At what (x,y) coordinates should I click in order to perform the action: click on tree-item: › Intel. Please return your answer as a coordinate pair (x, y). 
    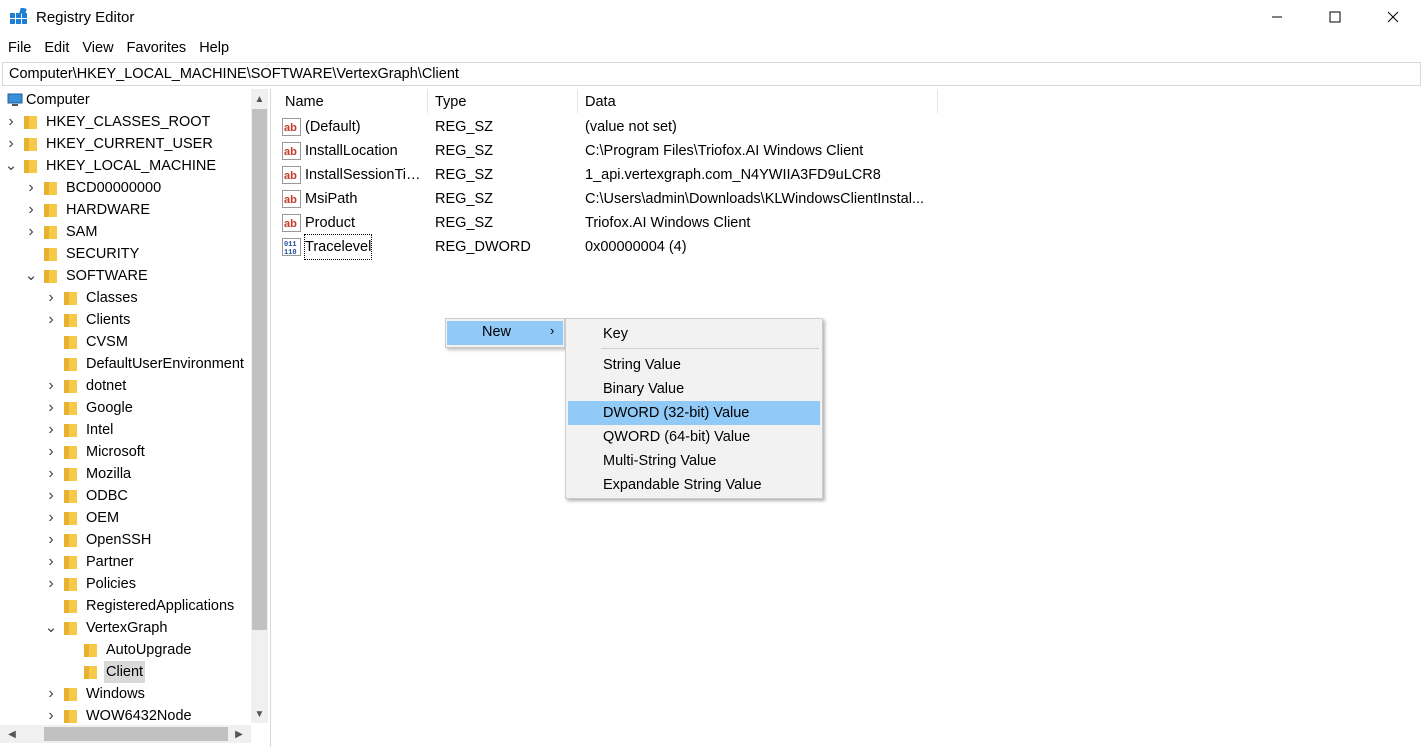
    Looking at the image, I should click on (125, 430).